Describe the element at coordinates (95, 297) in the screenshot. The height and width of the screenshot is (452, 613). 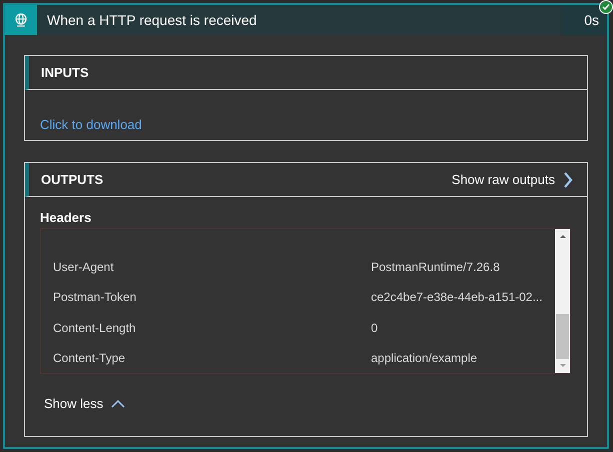
I see `header-name: Postman-Token` at that location.